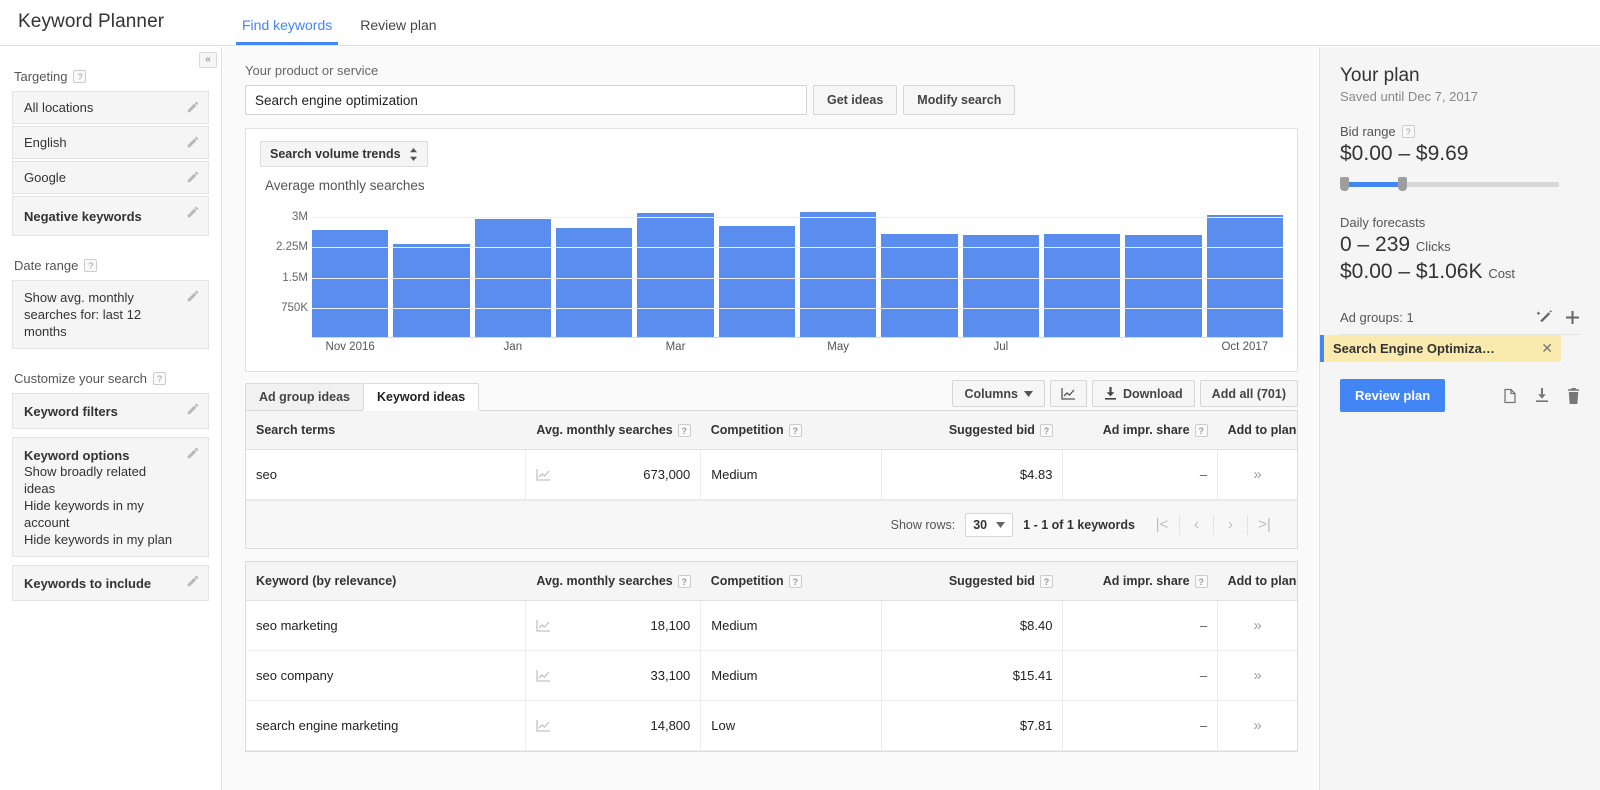 The image size is (1600, 790). What do you see at coordinates (675, 347) in the screenshot?
I see `chart-x-tick: Mar` at bounding box center [675, 347].